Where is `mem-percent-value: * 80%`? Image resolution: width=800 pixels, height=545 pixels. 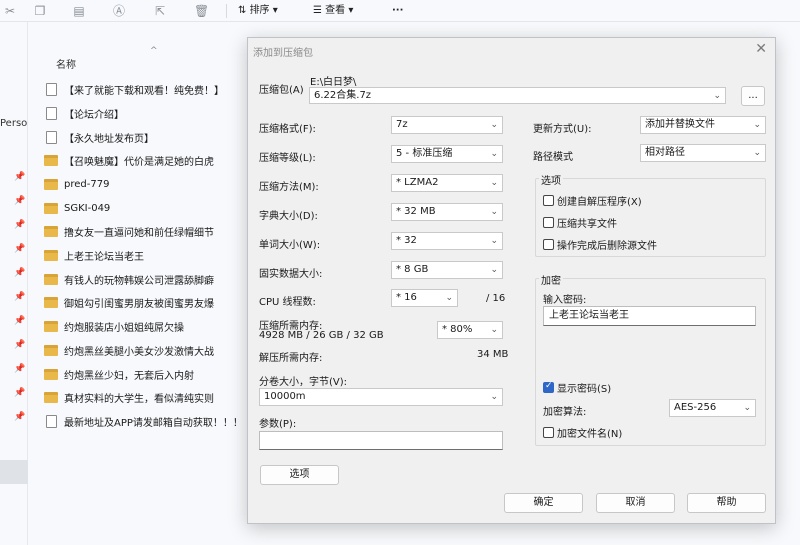
mem-percent-value: * 80% is located at coordinates (457, 329).